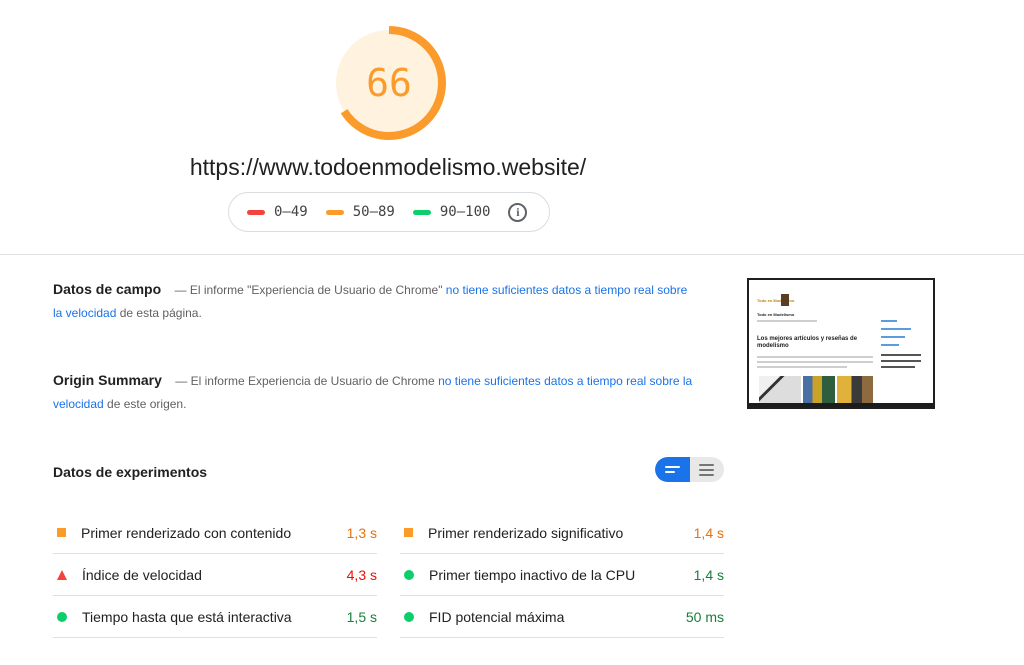 The height and width of the screenshot is (665, 1024). What do you see at coordinates (256, 212) in the screenshot?
I see `legend-bar-red` at bounding box center [256, 212].